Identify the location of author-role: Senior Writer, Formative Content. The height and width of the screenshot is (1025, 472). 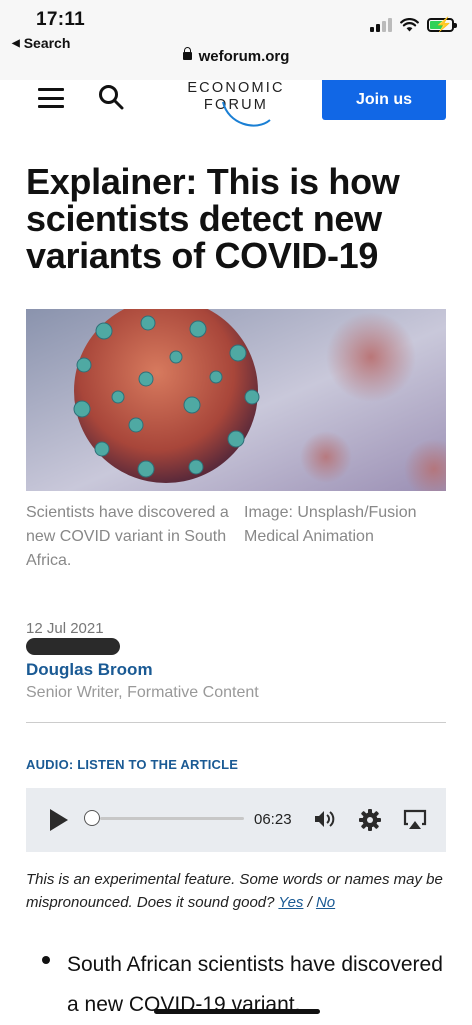
(142, 692).